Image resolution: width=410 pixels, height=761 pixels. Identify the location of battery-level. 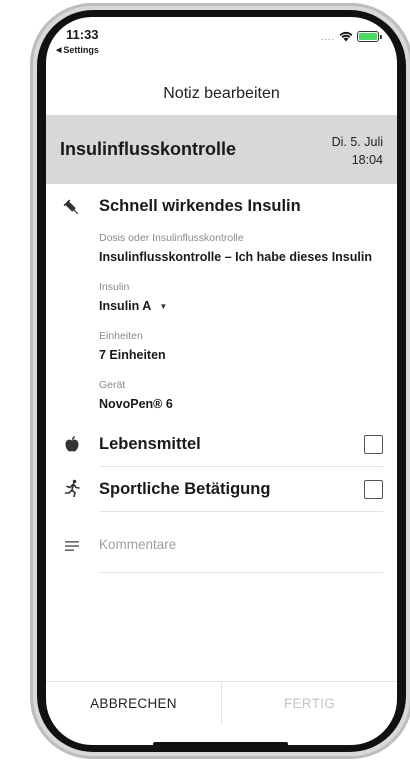
(368, 36).